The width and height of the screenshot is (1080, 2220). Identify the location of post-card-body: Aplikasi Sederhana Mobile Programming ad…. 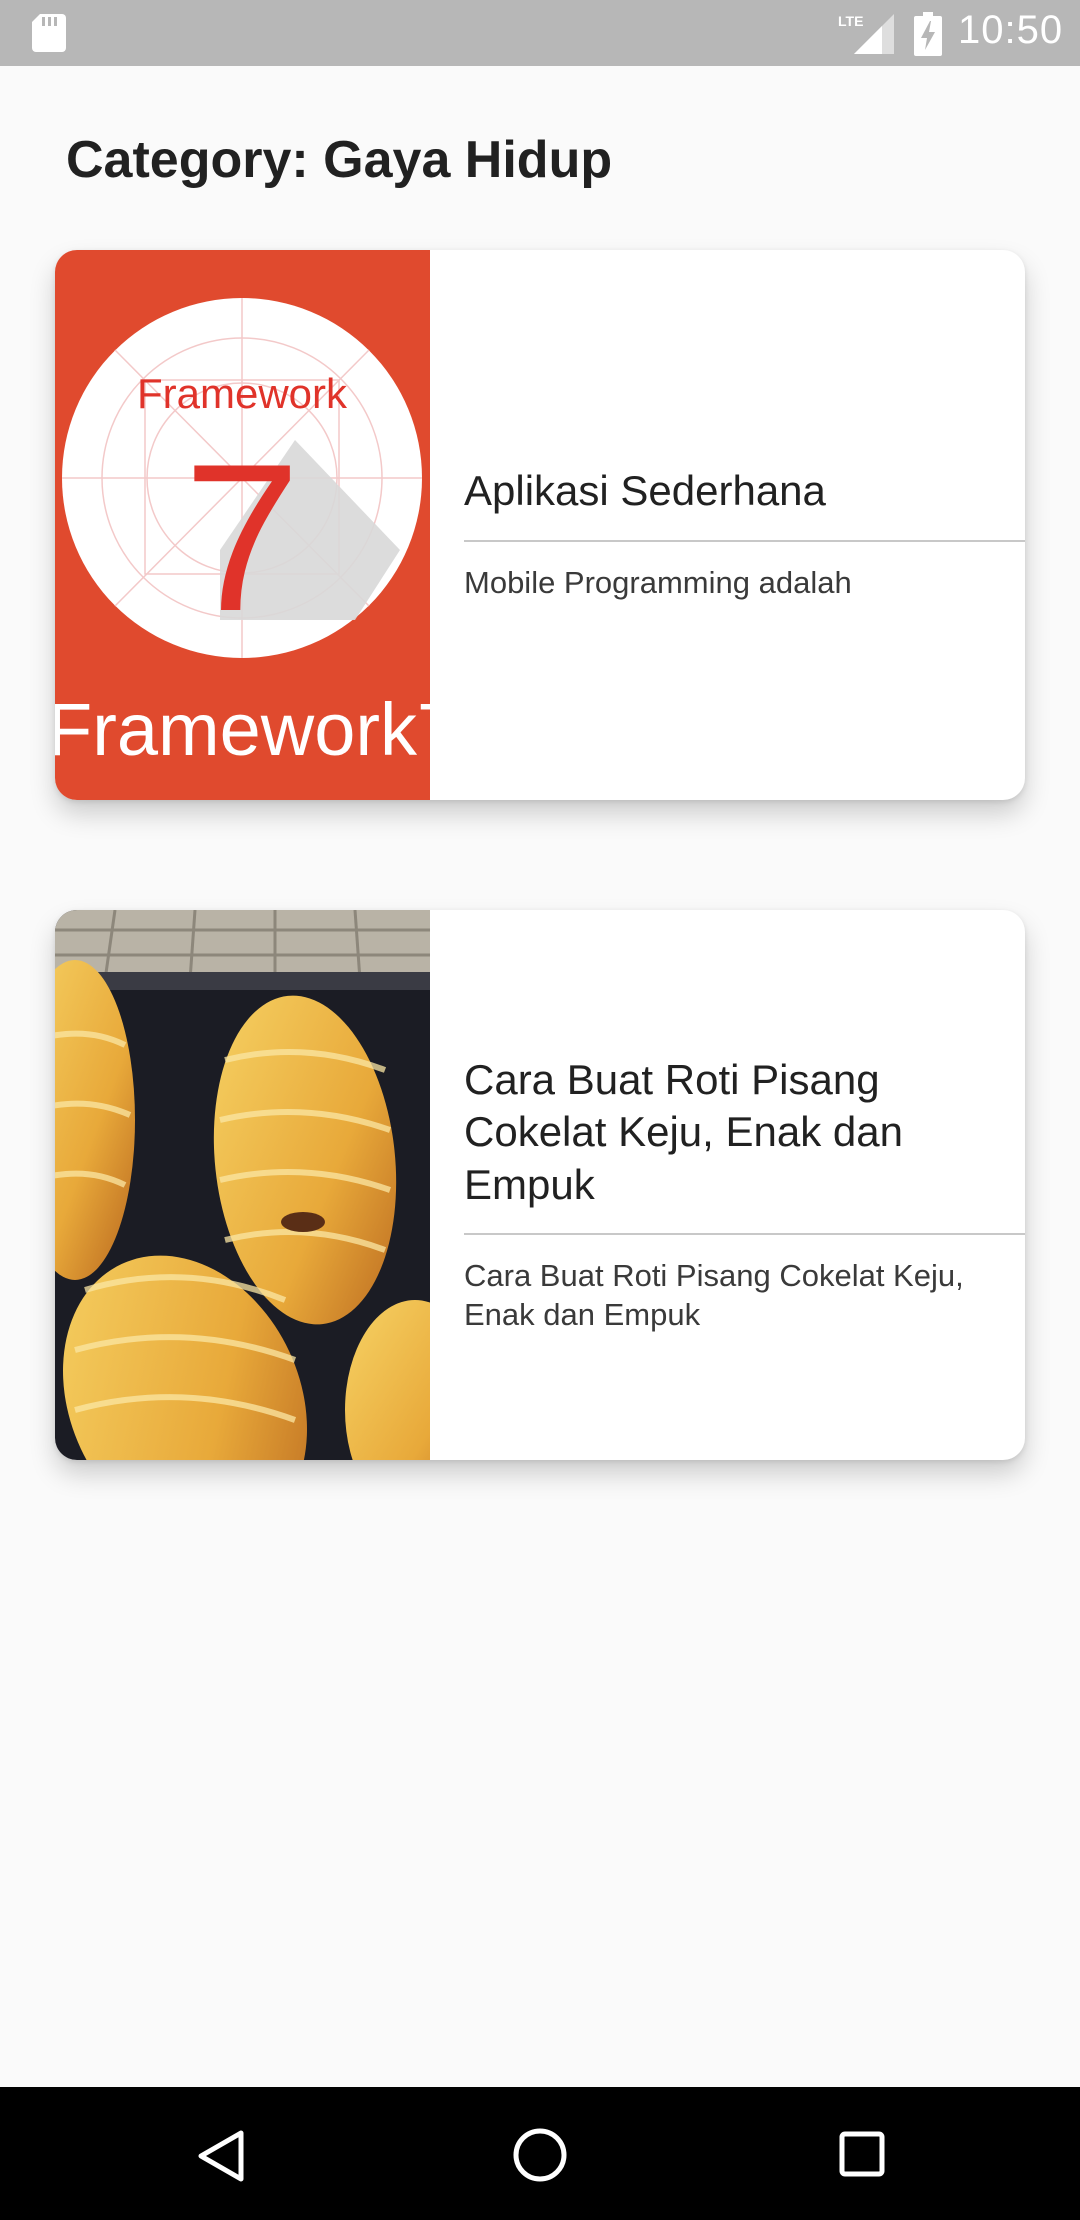
(744, 525).